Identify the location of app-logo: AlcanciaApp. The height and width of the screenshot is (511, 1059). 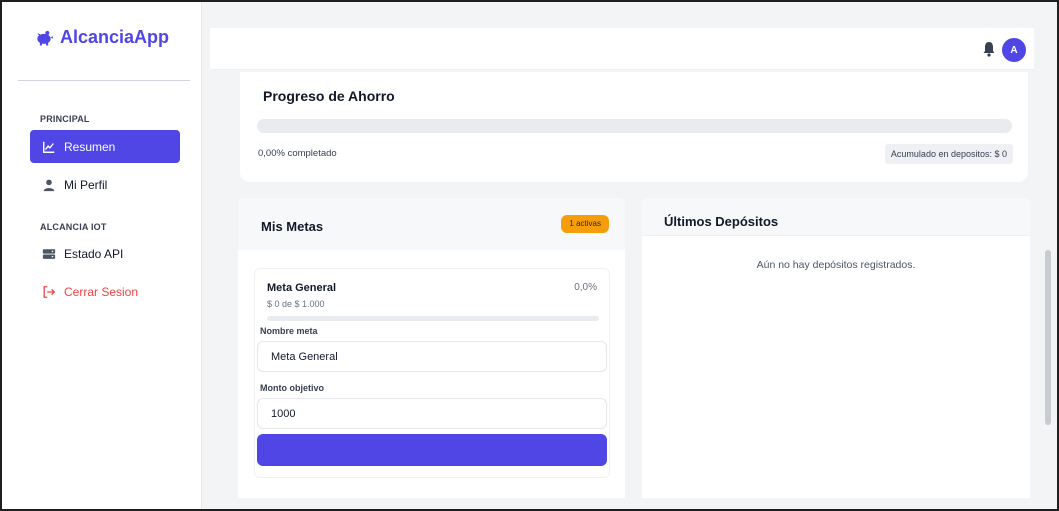
(101, 37).